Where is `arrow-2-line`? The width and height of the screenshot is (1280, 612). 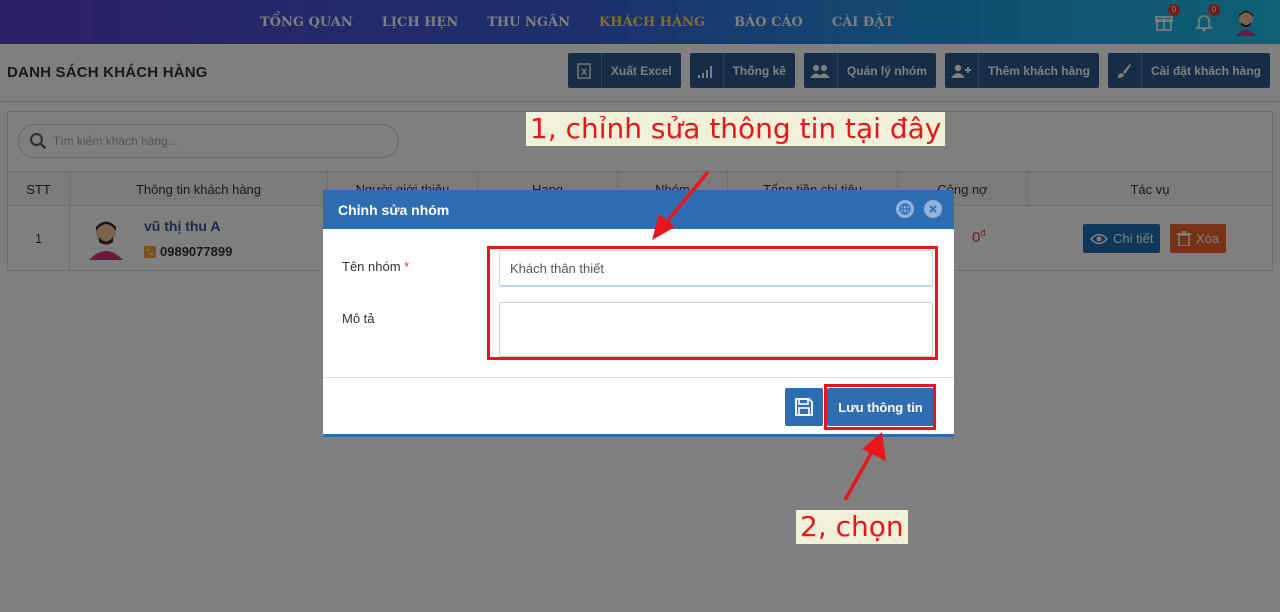 arrow-2-line is located at coordinates (859, 475).